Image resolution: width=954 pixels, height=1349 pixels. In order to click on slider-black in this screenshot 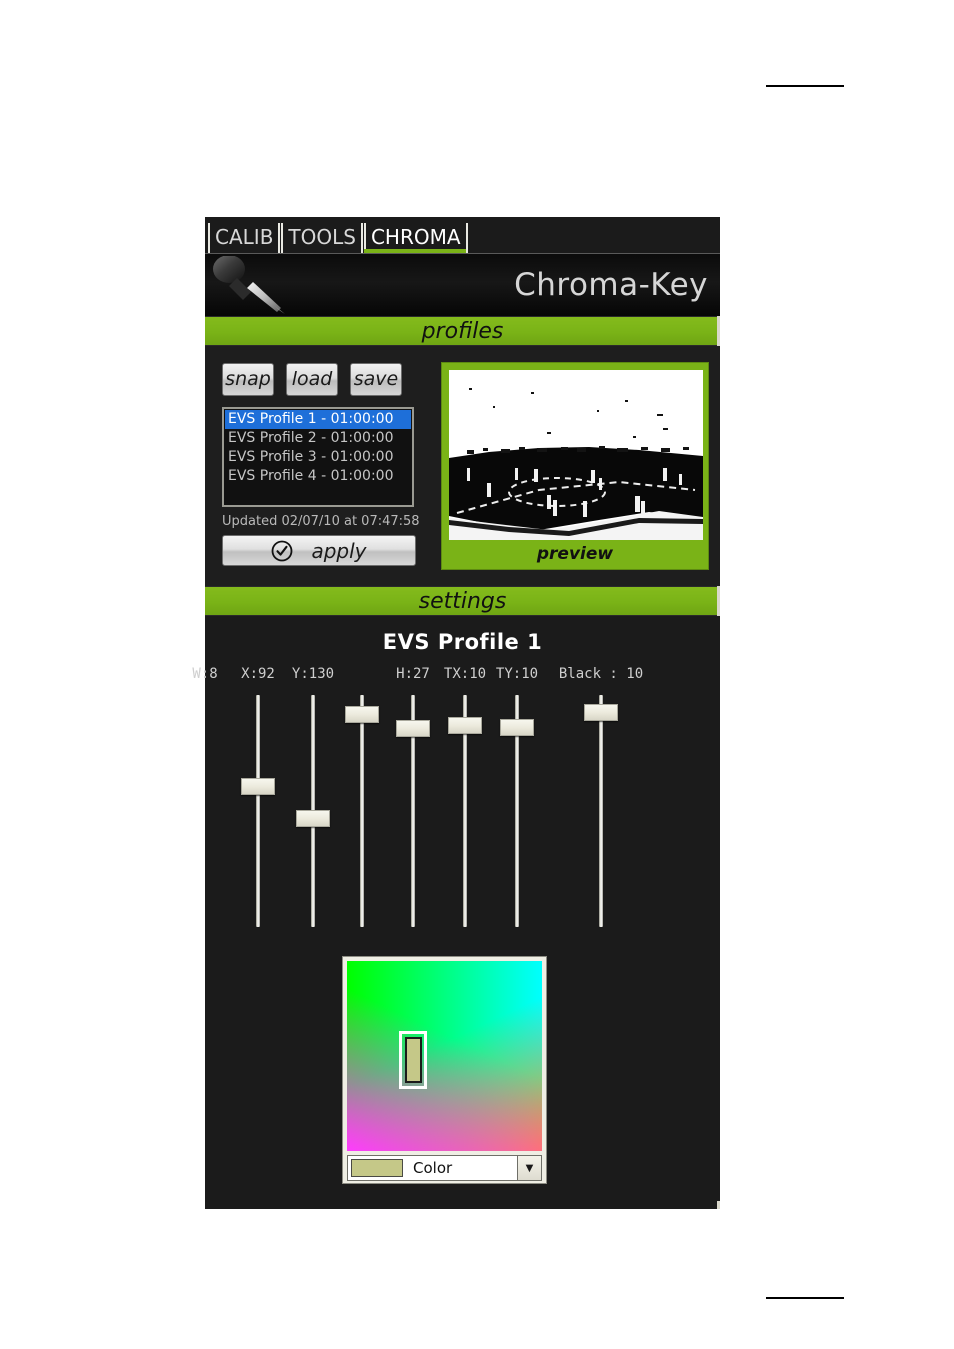, I will do `click(601, 812)`.